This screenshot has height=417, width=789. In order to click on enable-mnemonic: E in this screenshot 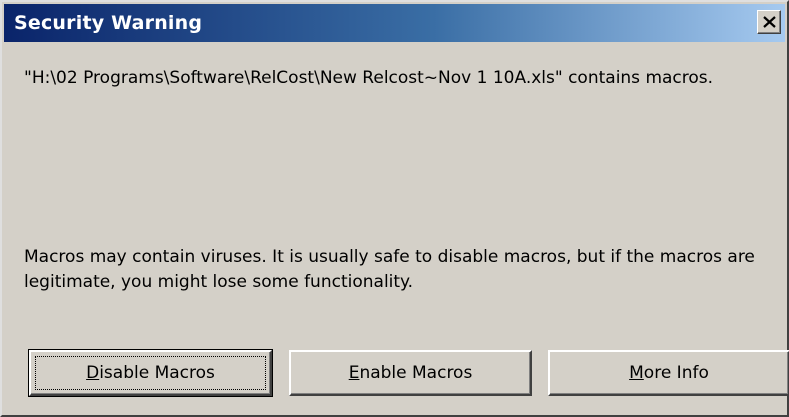, I will do `click(354, 373)`.